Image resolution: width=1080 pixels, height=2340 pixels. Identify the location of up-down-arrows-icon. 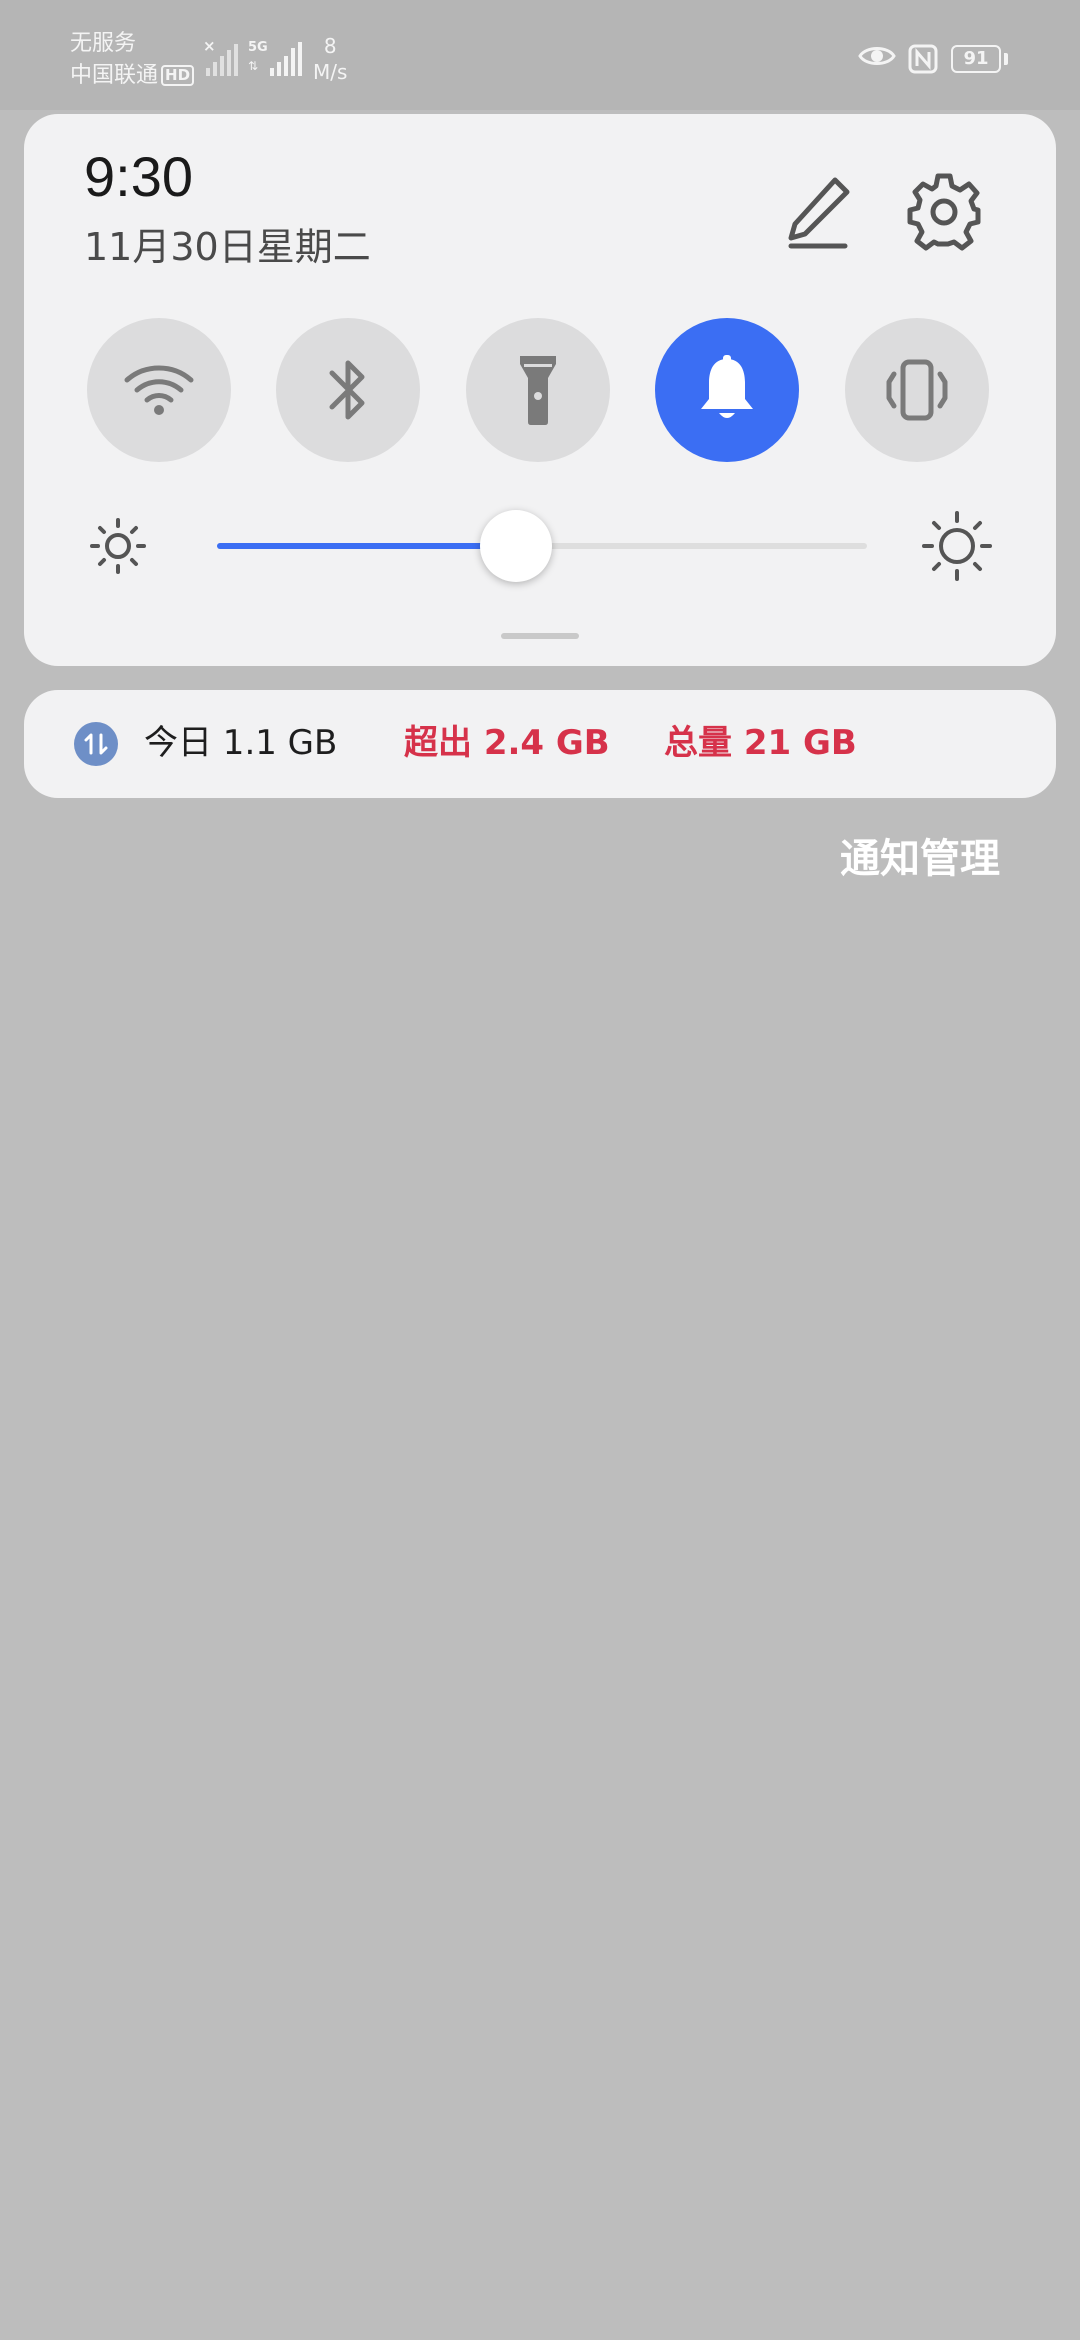
(96, 744).